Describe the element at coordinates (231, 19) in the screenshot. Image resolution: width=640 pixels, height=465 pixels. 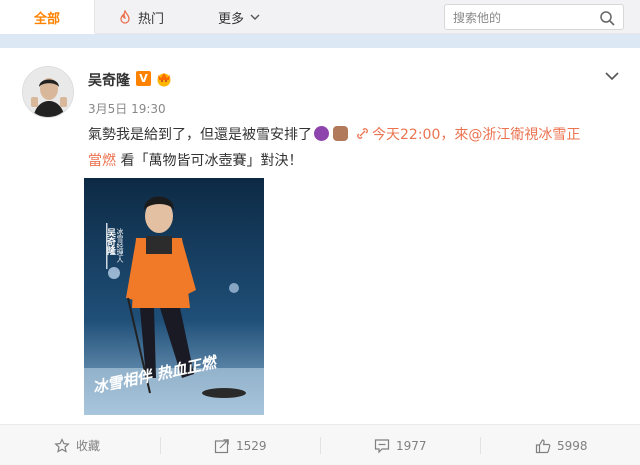
I see `tab-more-label: 更多` at that location.